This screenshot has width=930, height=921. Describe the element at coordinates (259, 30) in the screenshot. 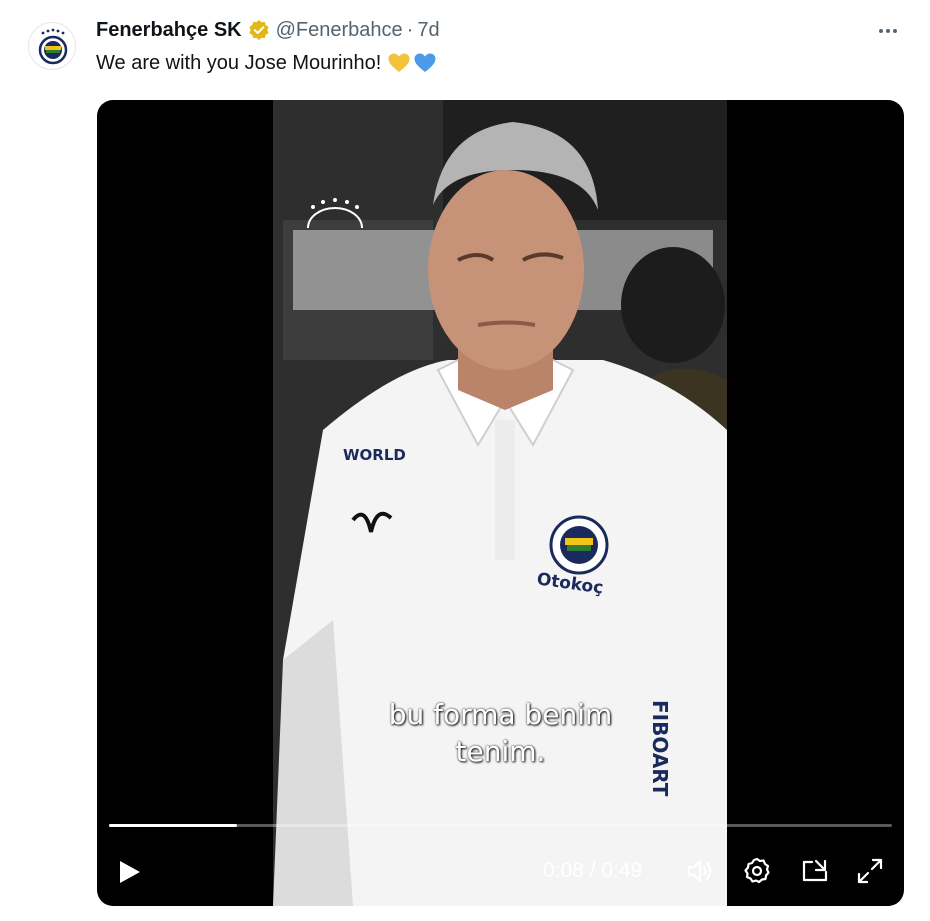

I see `verified-badge-icon` at that location.